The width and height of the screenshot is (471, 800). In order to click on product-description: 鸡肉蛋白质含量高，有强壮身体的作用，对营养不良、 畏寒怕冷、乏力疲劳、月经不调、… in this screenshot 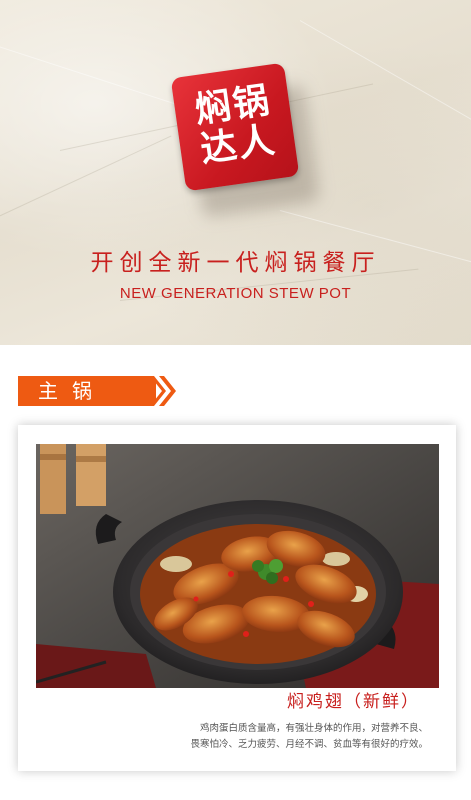, I will do `click(278, 737)`.